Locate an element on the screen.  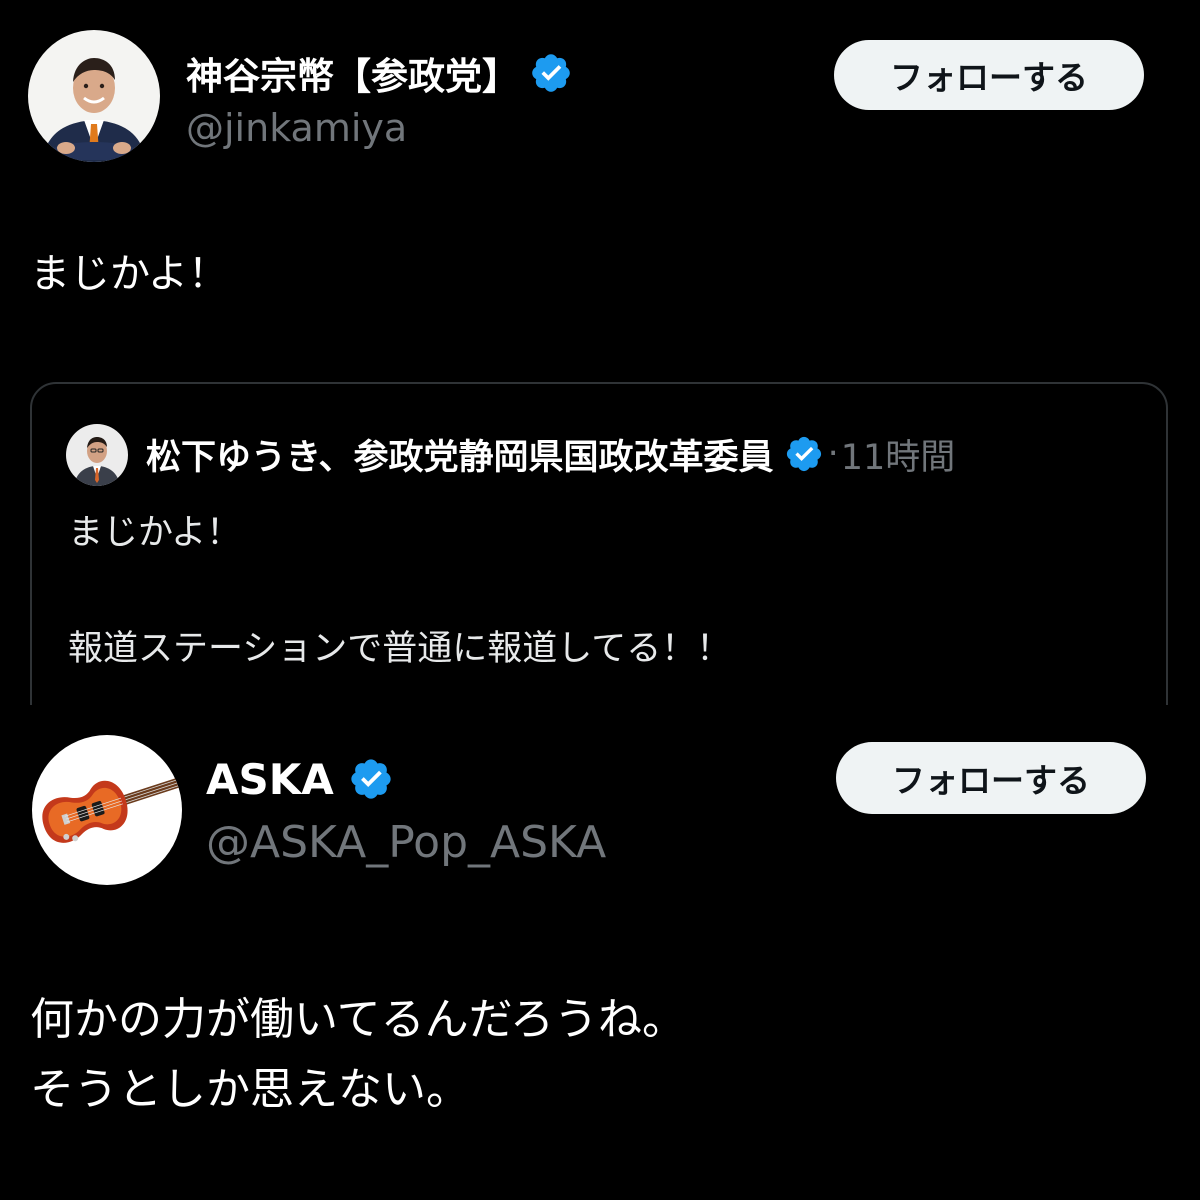
avatar-violin-bass-guitar-icon is located at coordinates (107, 810).